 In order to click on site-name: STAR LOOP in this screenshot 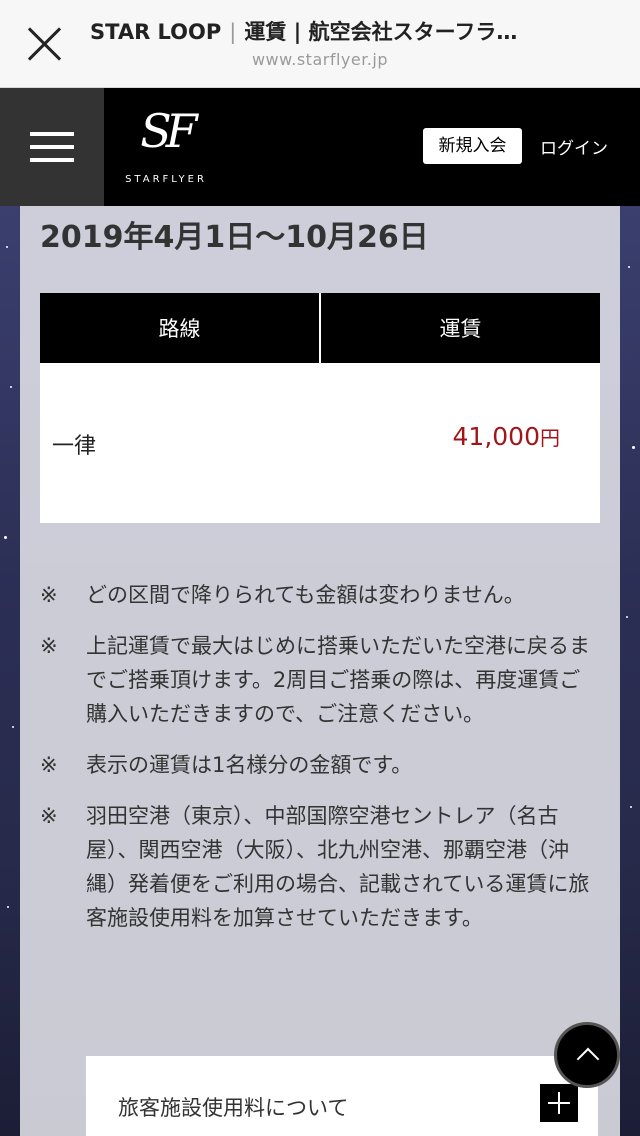, I will do `click(156, 32)`.